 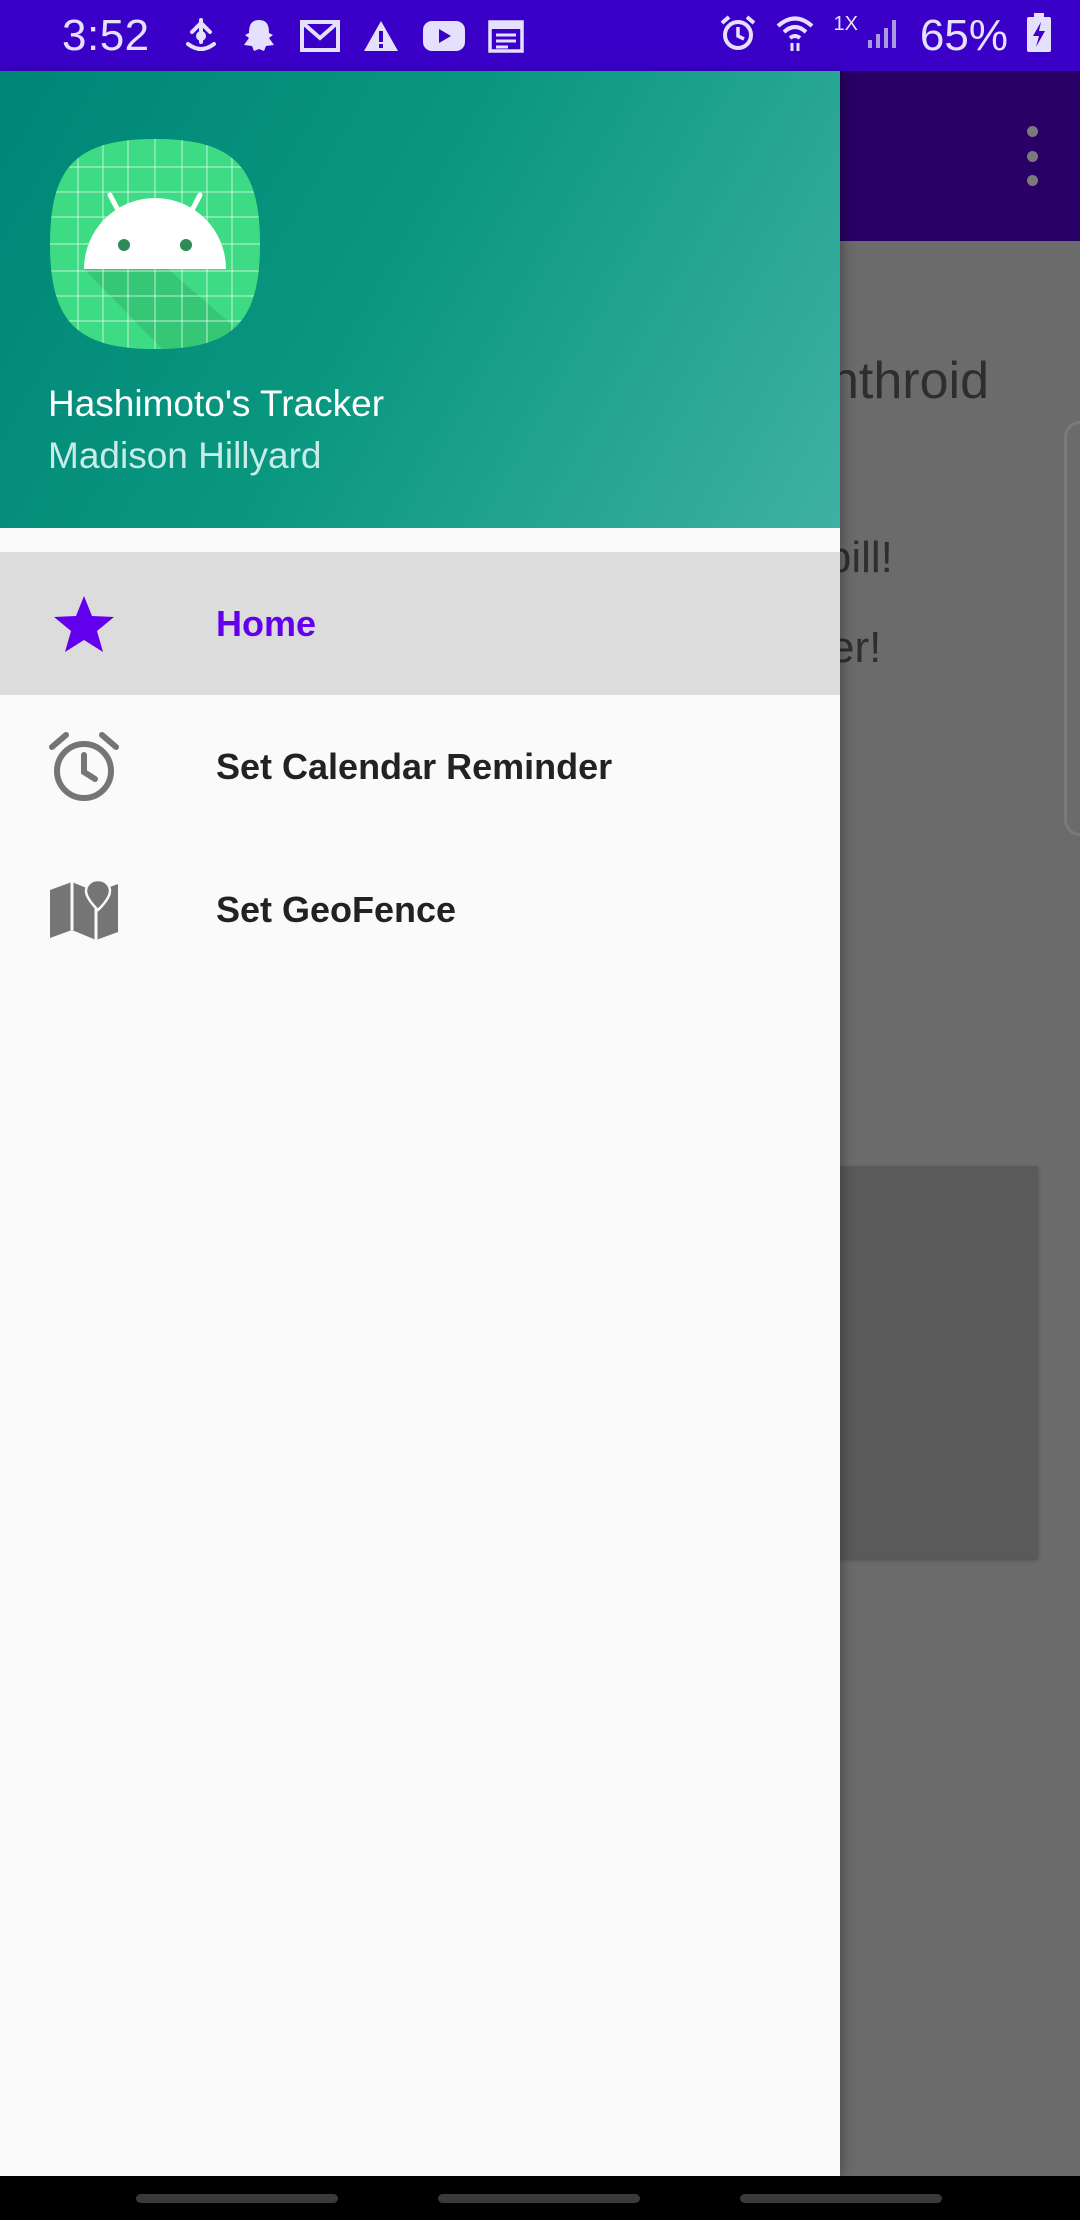 What do you see at coordinates (963, 35) in the screenshot?
I see `battery-percent: 65%` at bounding box center [963, 35].